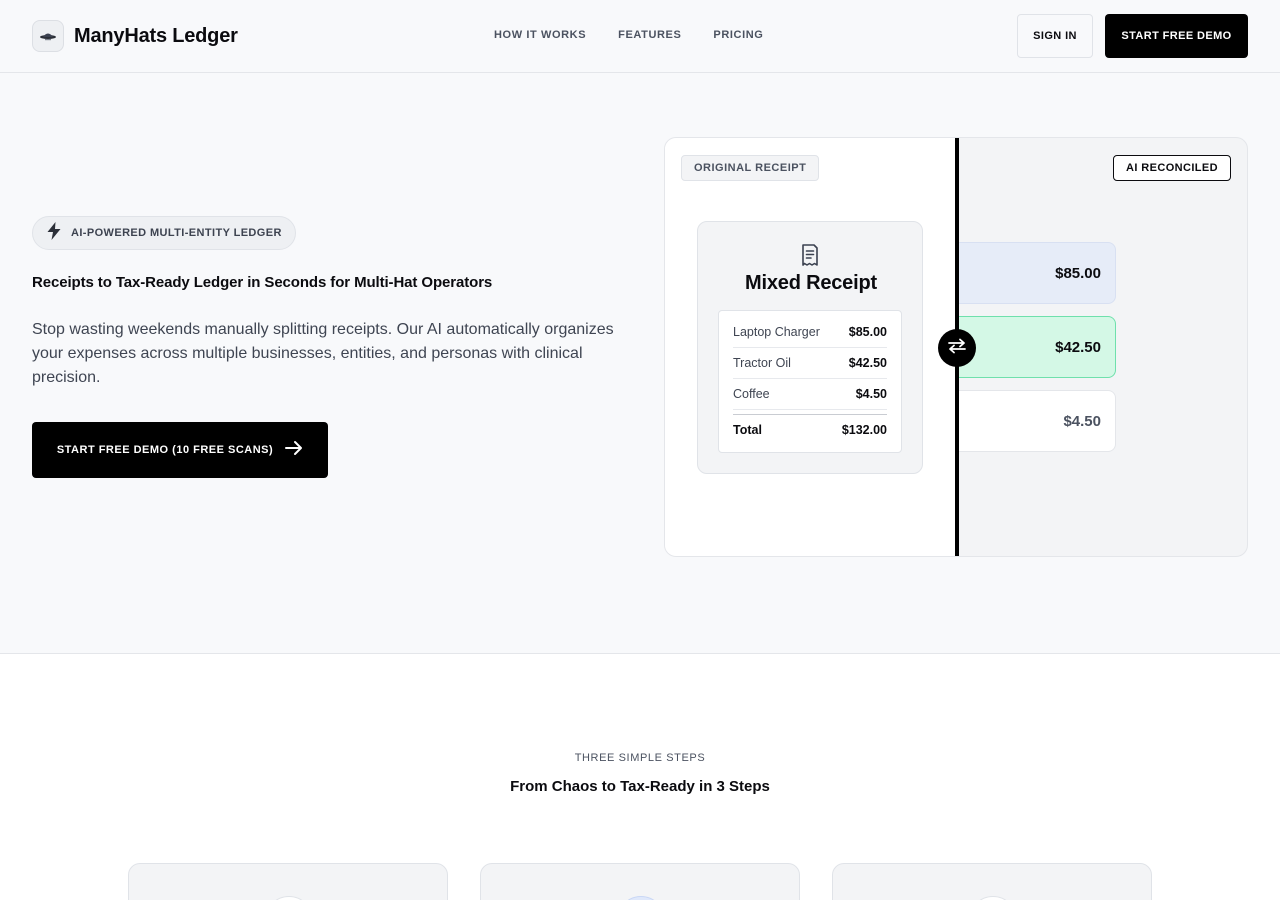 The image size is (1280, 900). I want to click on receipt-title: Mixed Receipt, so click(811, 283).